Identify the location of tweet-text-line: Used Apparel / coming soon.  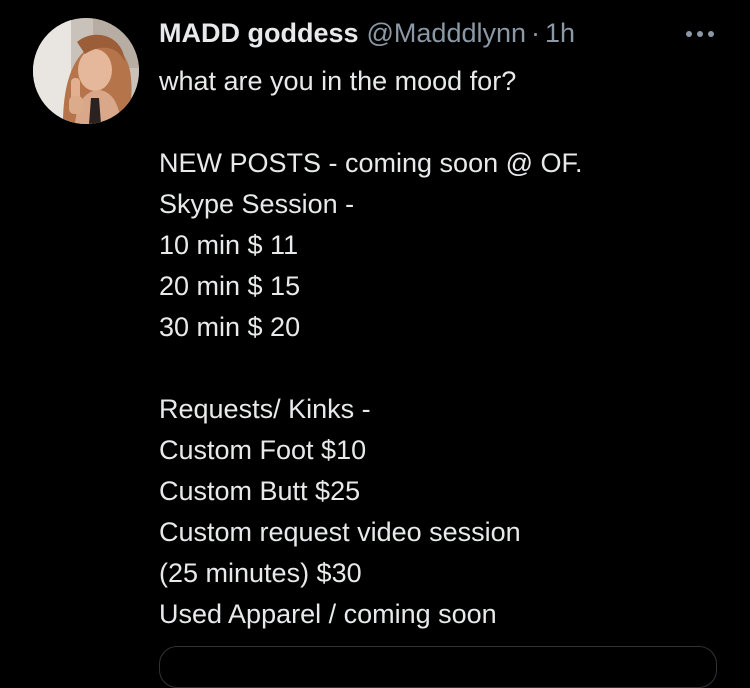
(328, 614).